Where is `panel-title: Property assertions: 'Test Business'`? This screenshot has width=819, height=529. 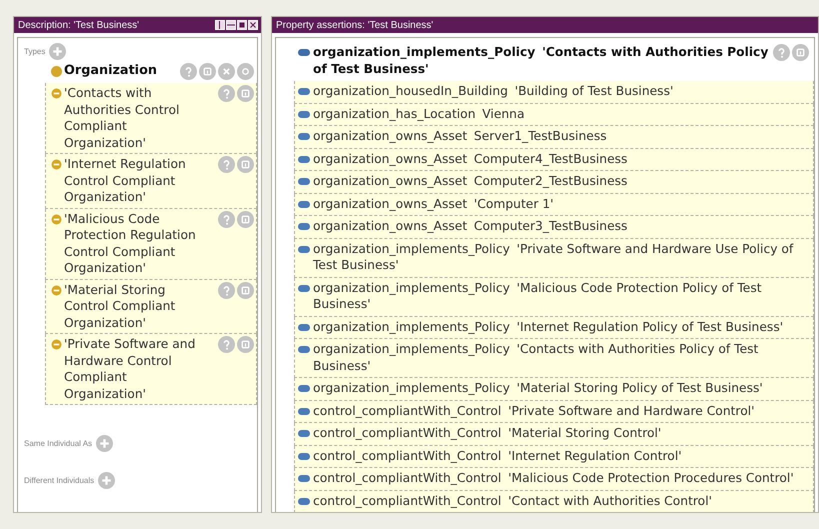
panel-title: Property assertions: 'Test Business' is located at coordinates (355, 25).